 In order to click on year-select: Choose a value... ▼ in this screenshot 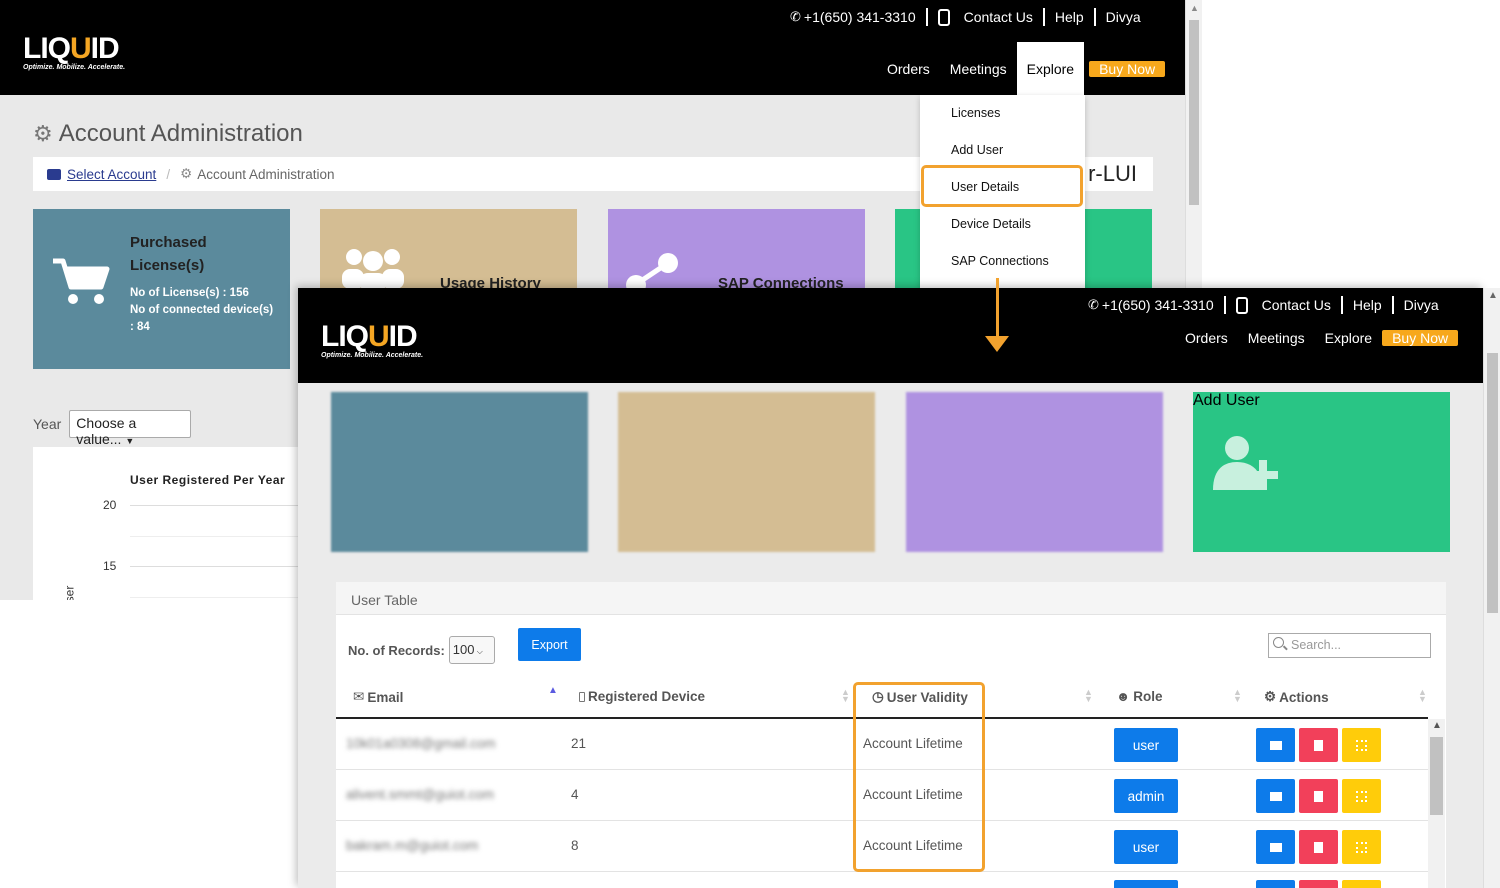, I will do `click(130, 428)`.